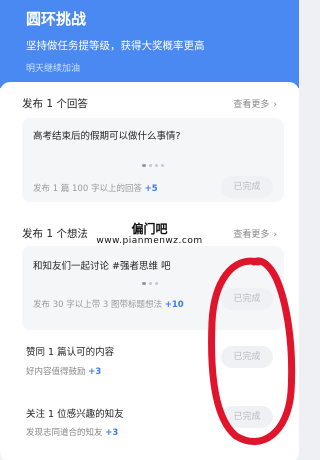 The height and width of the screenshot is (460, 320). What do you see at coordinates (53, 69) in the screenshot?
I see `banner-hint: 明天继续加油` at bounding box center [53, 69].